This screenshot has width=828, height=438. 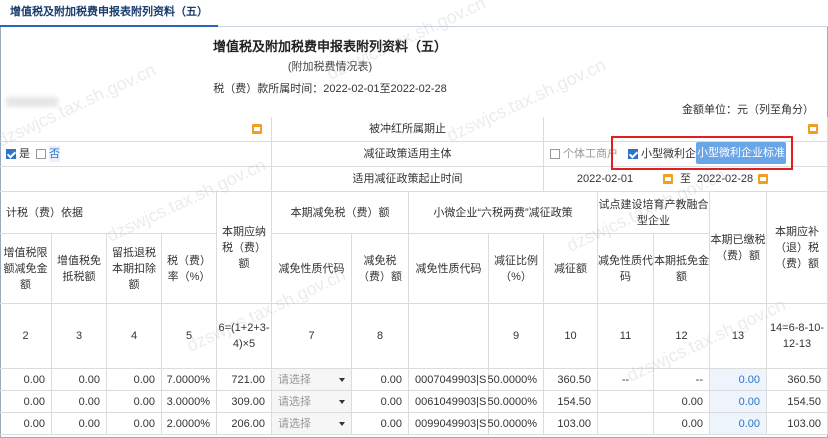 What do you see at coordinates (738, 402) in the screenshot?
I see `row-2-paid: 0.00` at bounding box center [738, 402].